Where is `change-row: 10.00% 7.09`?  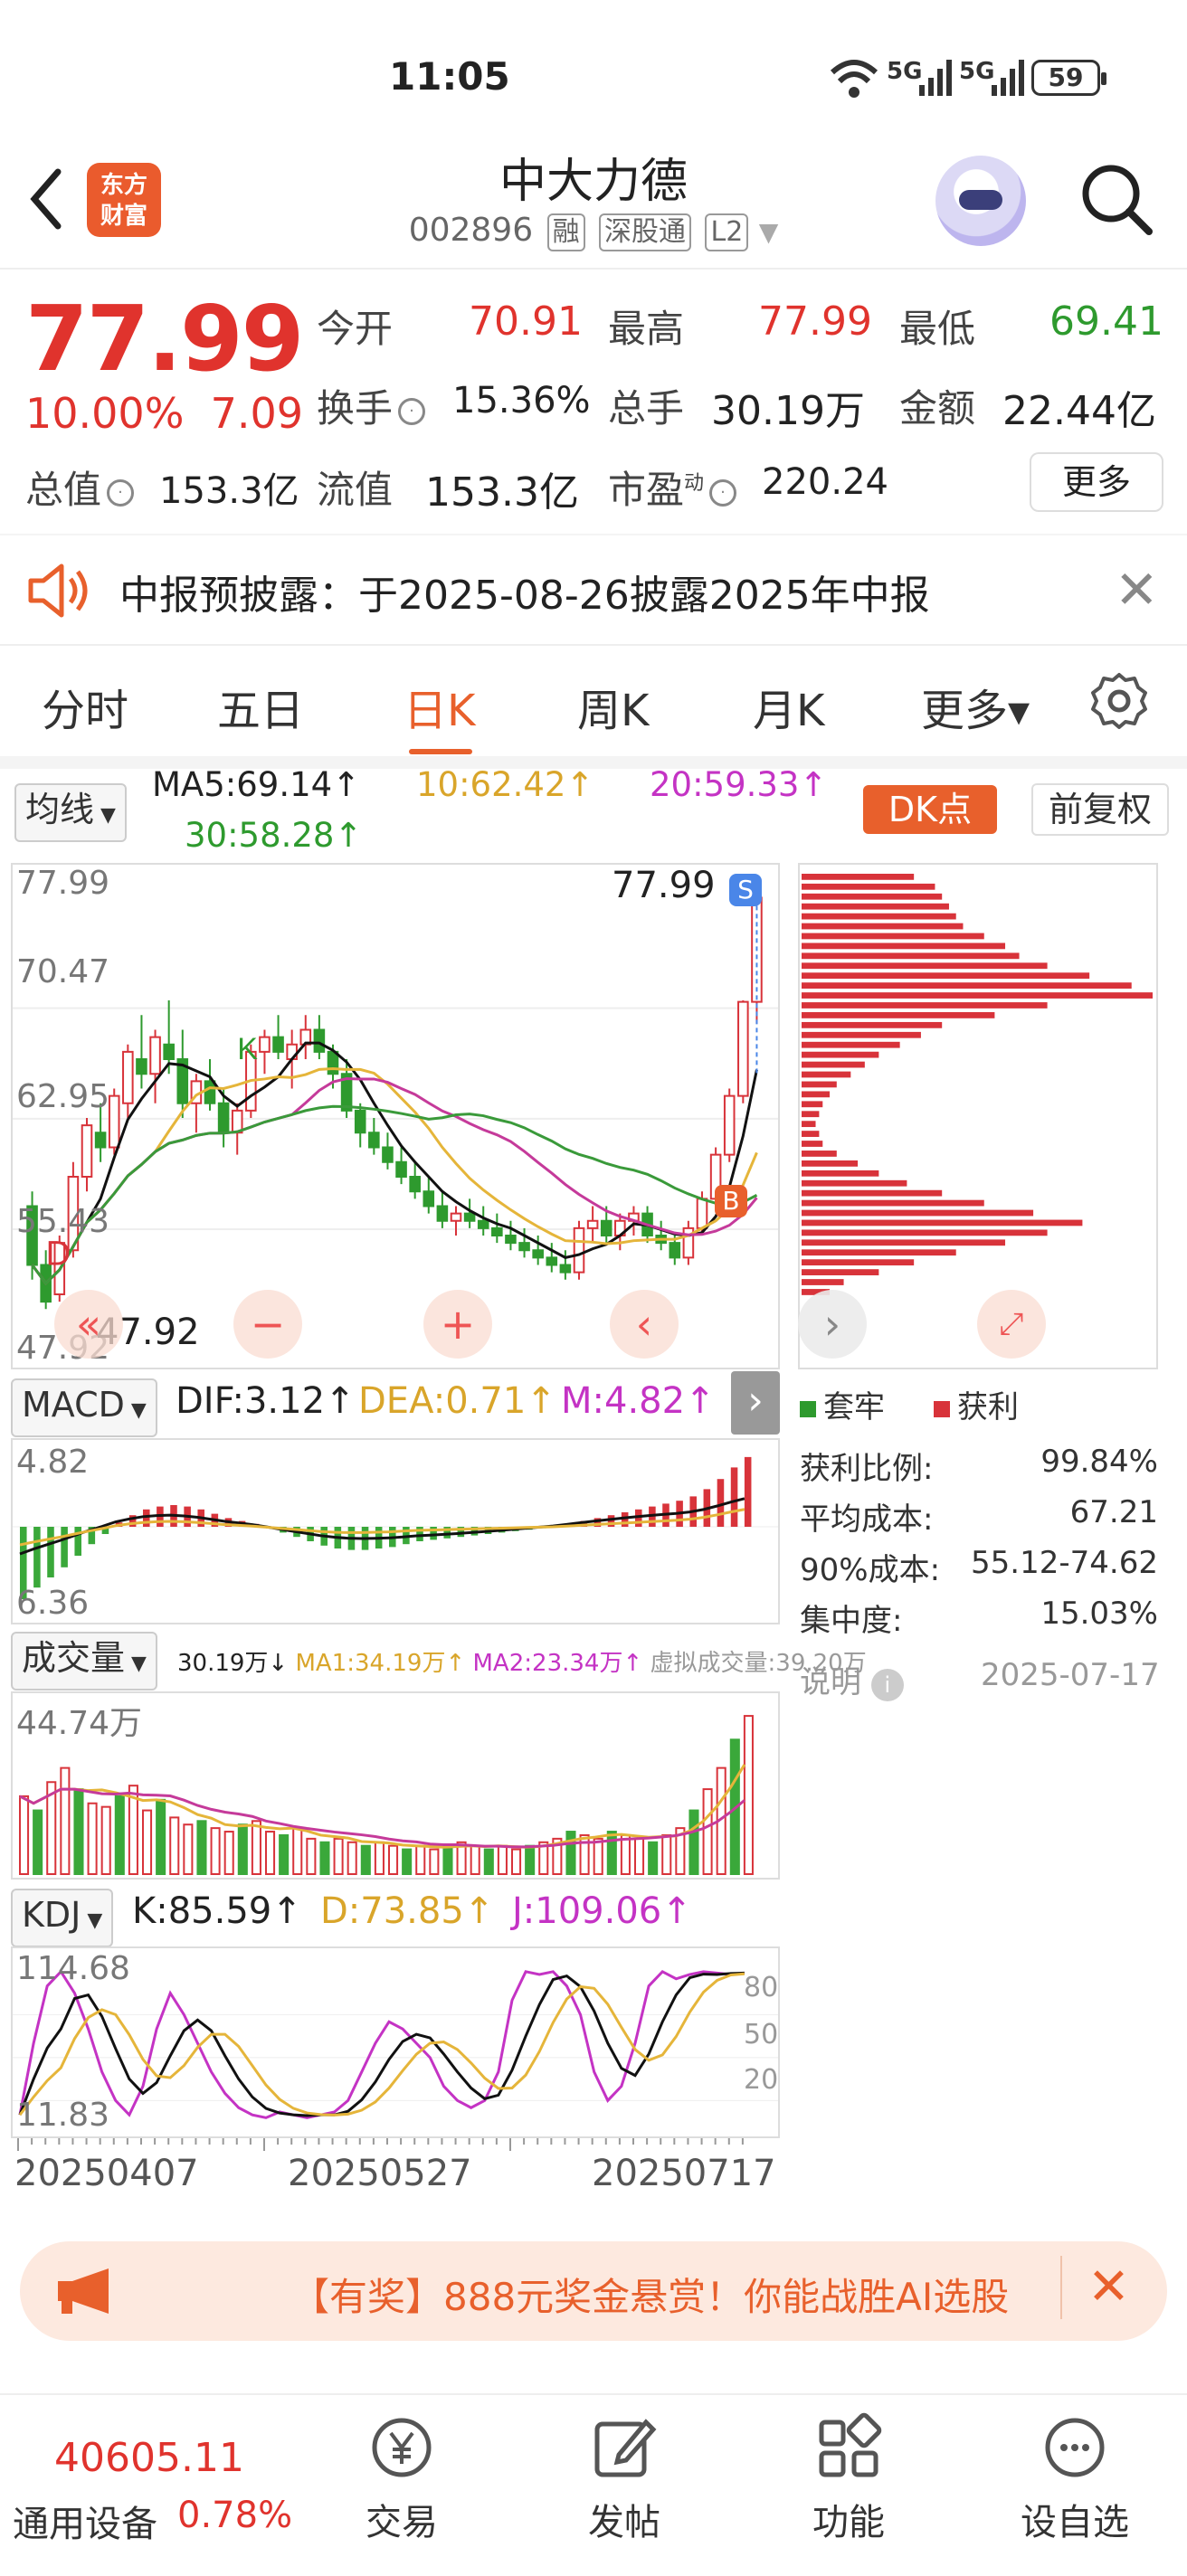 change-row: 10.00% 7.09 is located at coordinates (164, 413).